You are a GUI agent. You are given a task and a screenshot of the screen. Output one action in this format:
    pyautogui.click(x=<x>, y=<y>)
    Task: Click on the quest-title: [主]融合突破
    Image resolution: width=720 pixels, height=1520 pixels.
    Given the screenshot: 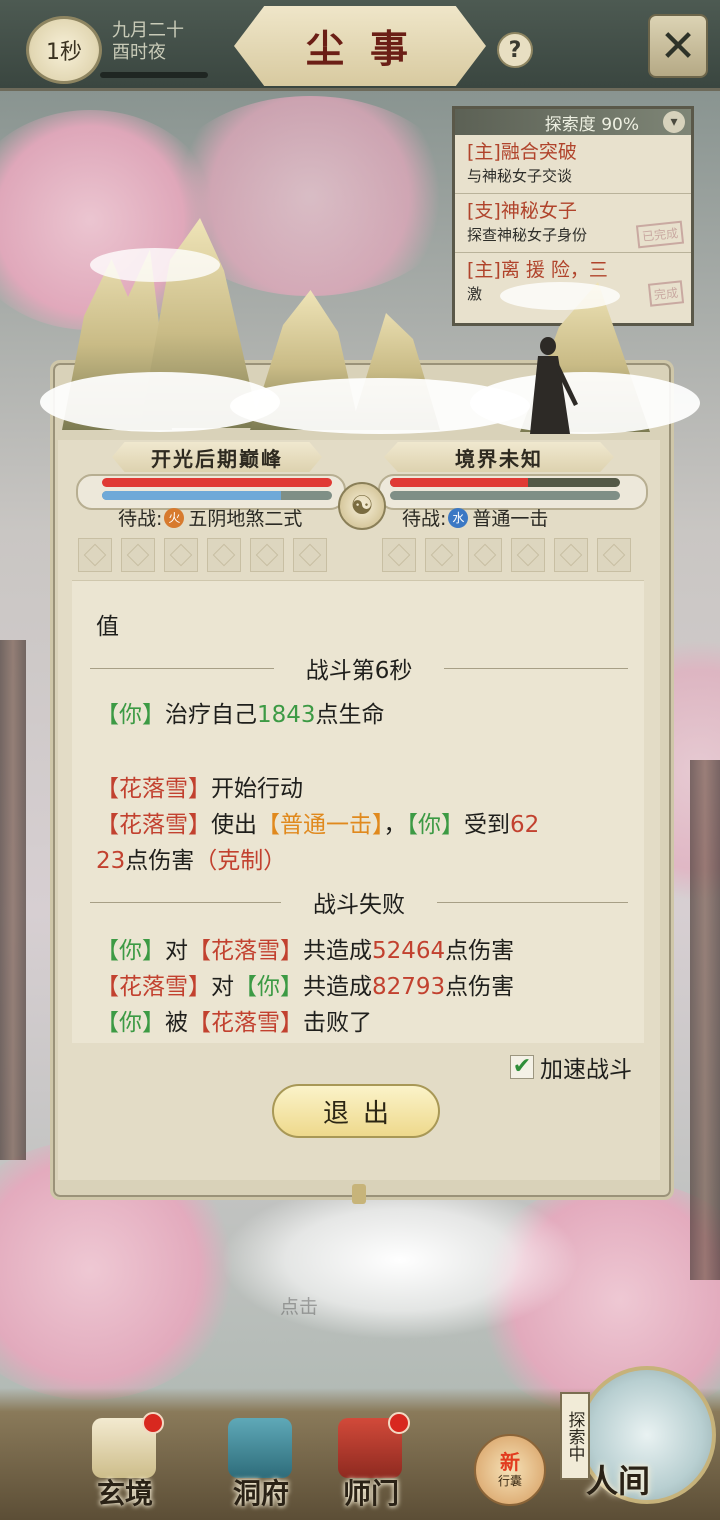 What is the action you would take?
    pyautogui.click(x=522, y=152)
    